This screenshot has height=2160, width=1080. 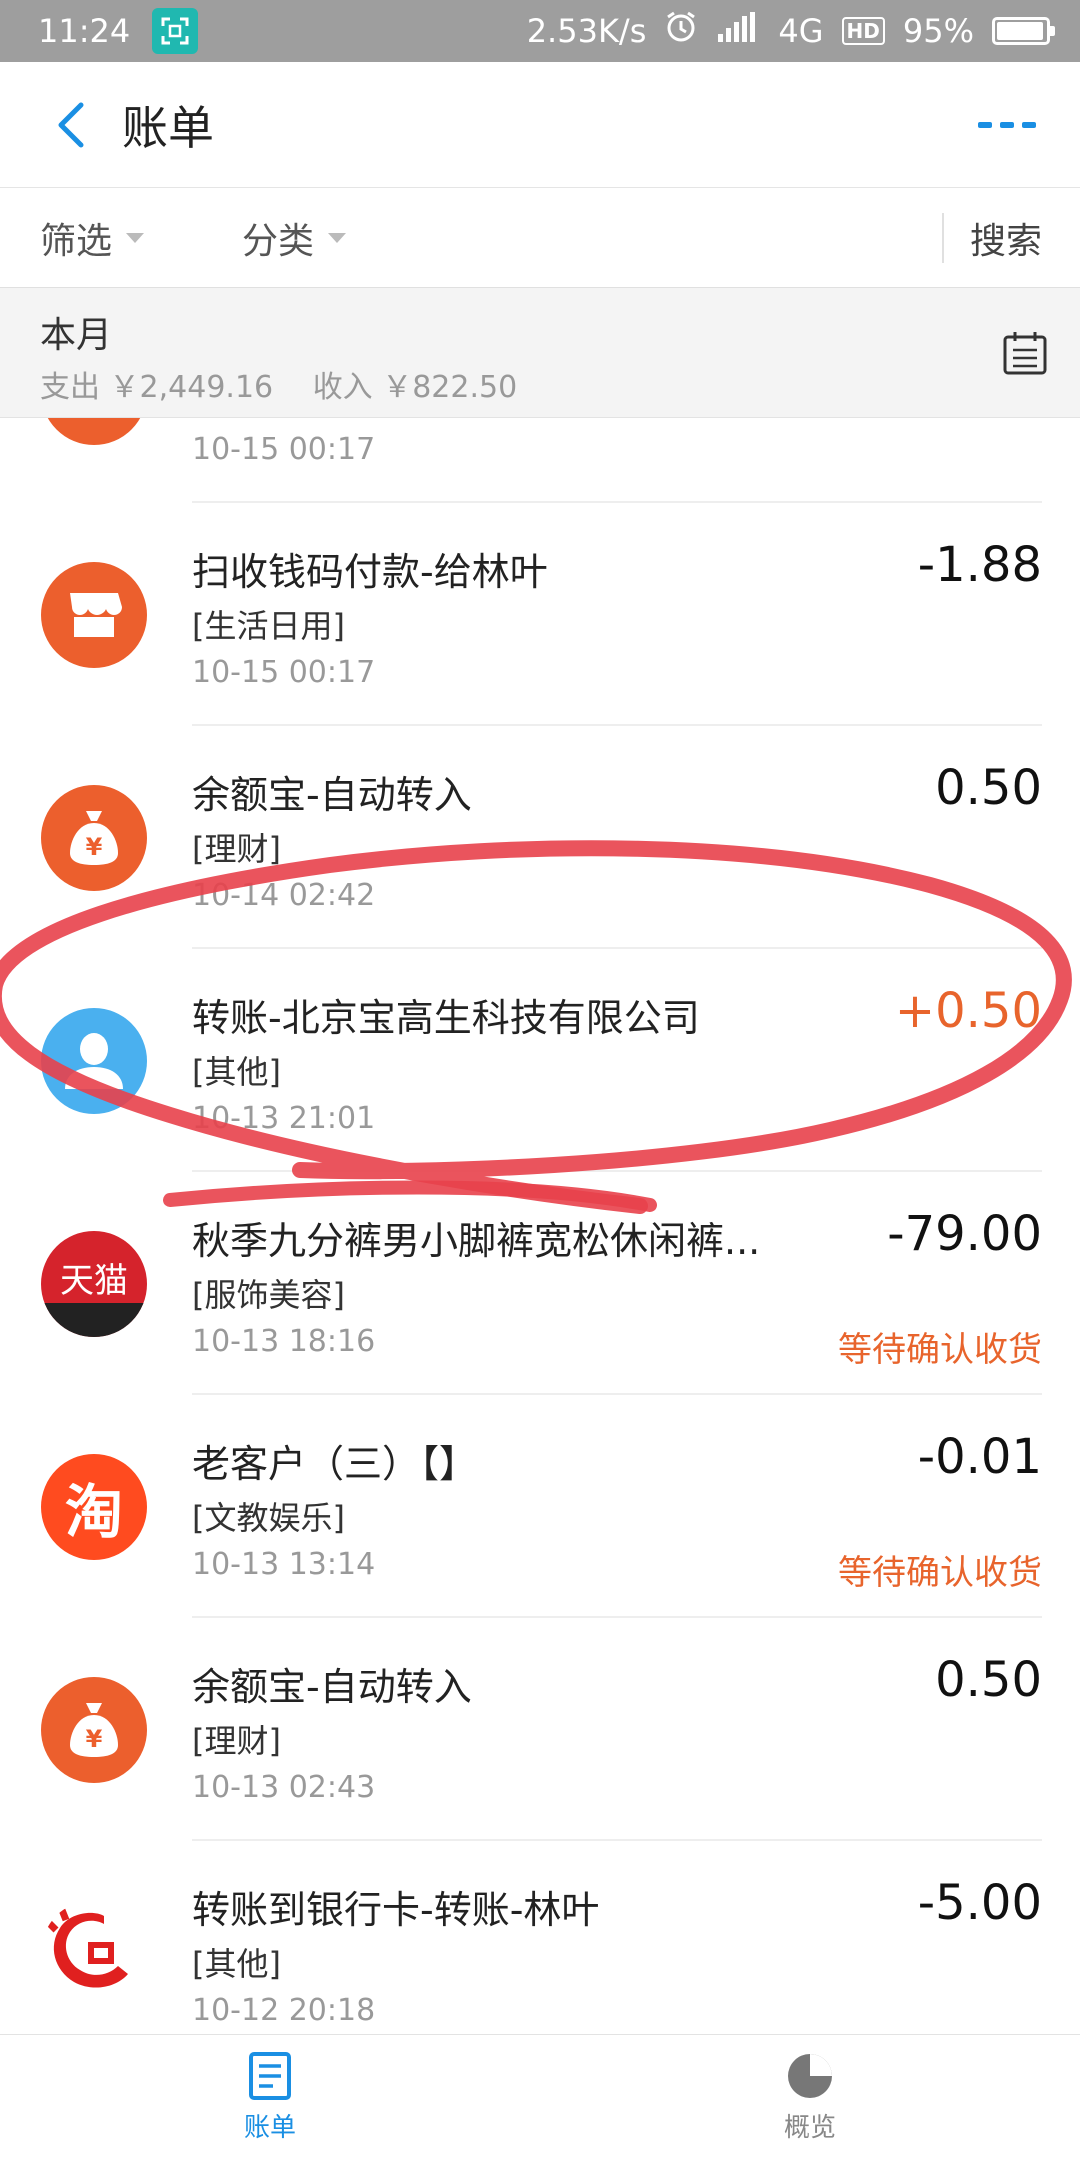 I want to click on bottom-tab-bar: 账单 概览, so click(x=540, y=2097).